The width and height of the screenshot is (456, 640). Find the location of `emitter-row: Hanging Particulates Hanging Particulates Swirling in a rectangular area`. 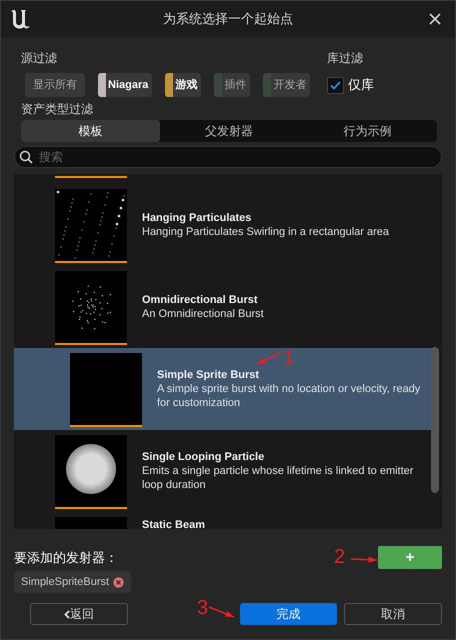

emitter-row: Hanging Particulates Hanging Particulates Swirling in a rectangular area is located at coordinates (223, 225).